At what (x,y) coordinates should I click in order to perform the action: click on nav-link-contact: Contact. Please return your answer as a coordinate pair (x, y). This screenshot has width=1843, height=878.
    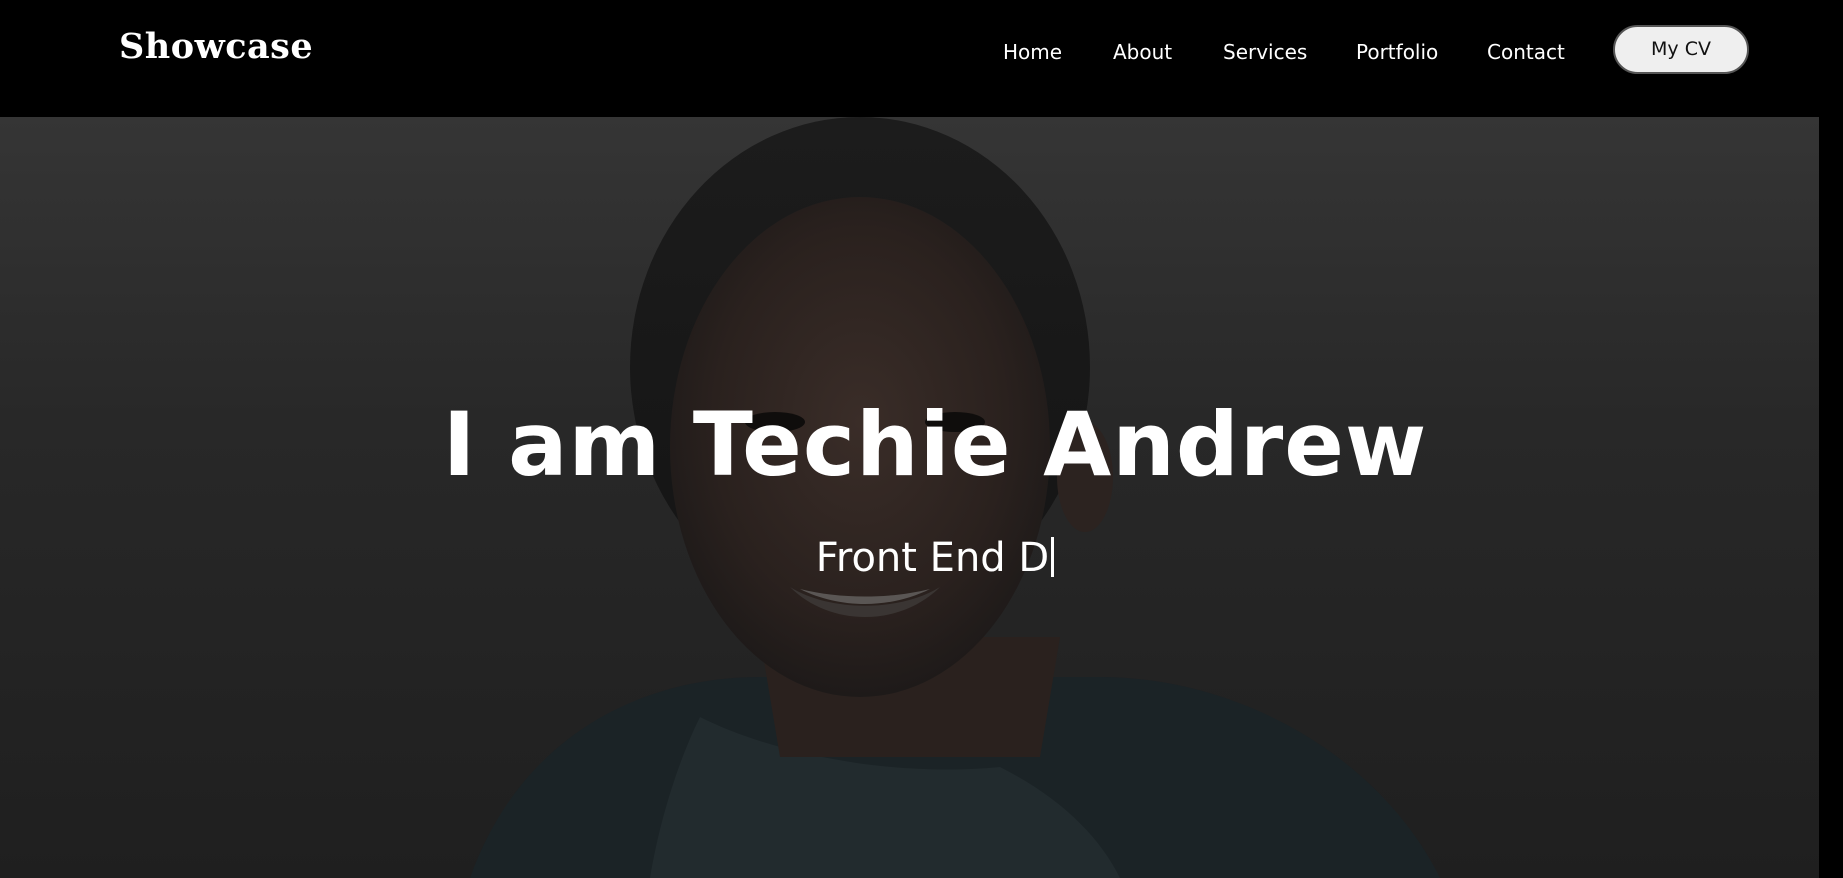
    Looking at the image, I should click on (1526, 52).